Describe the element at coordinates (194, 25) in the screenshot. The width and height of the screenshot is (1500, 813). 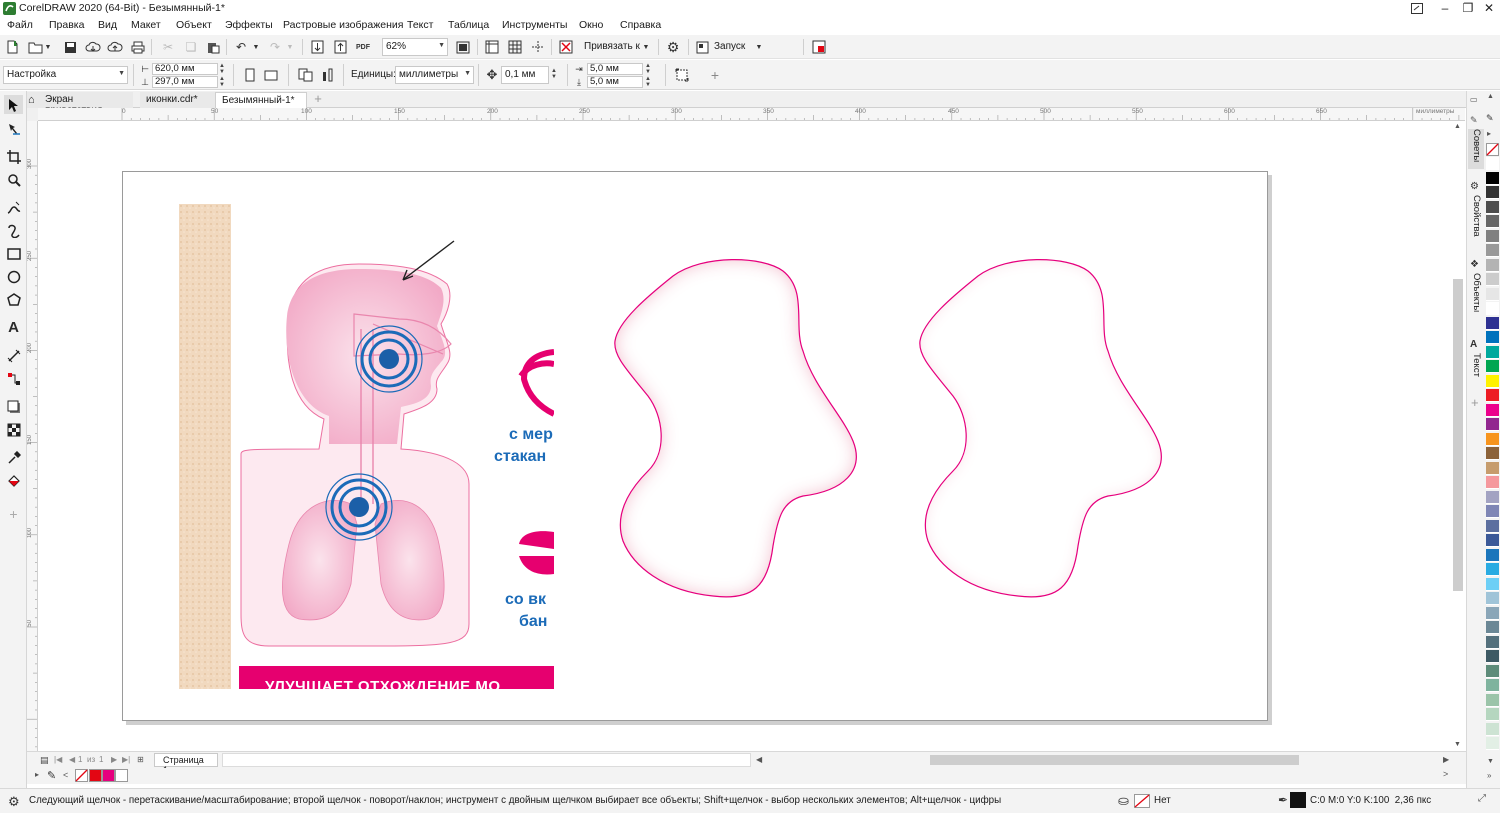
I see `menu-object: Объект` at that location.